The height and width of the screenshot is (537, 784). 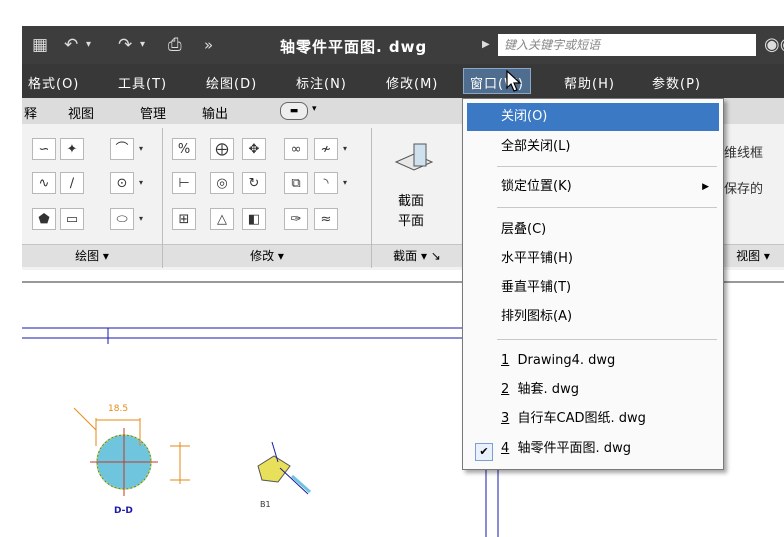 I want to click on menu-help: 帮助(H), so click(x=589, y=82).